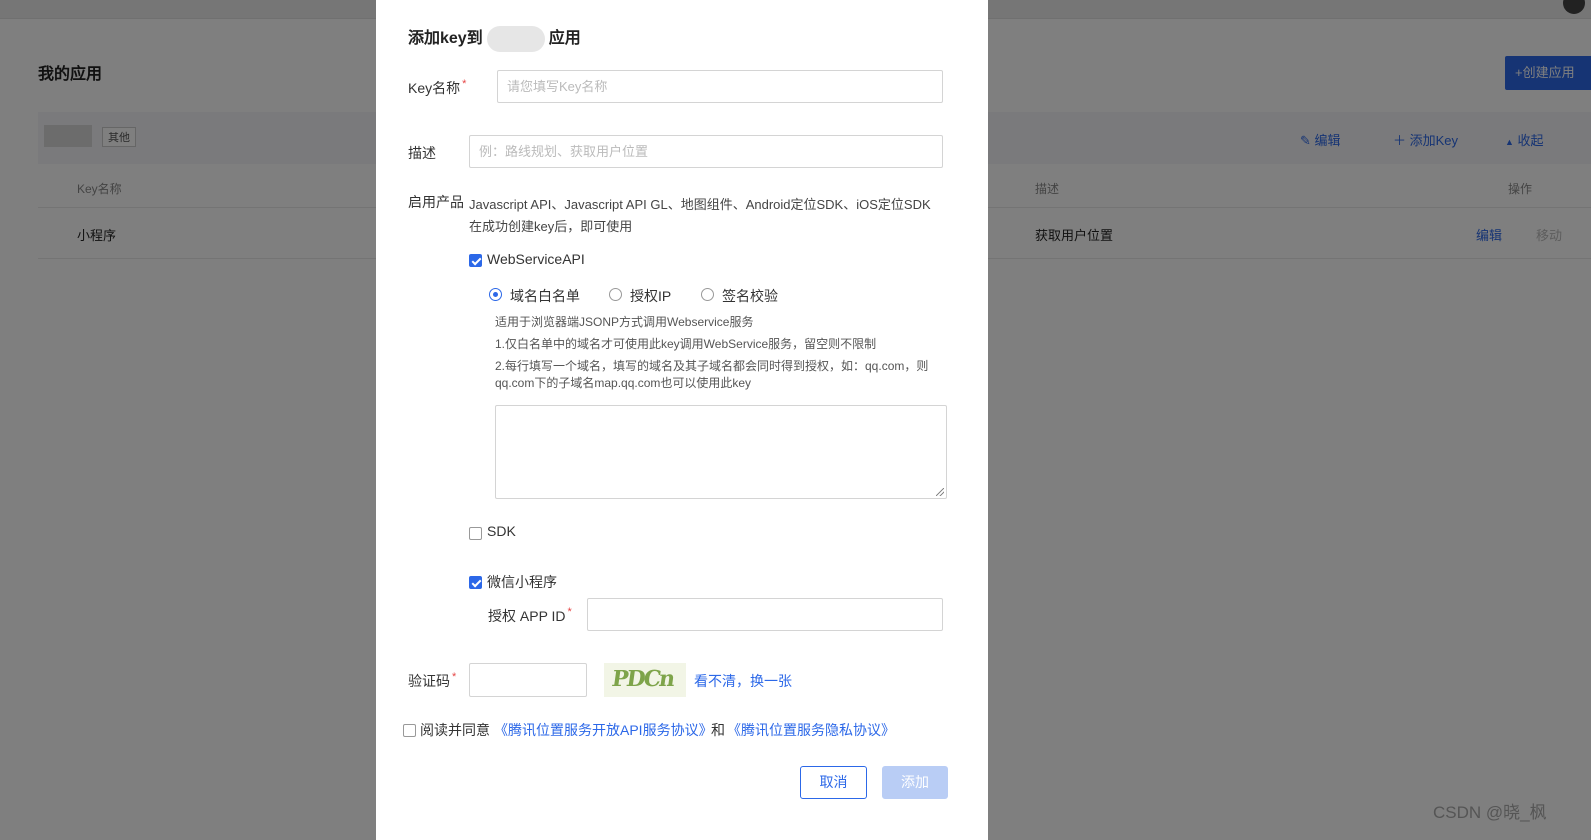 Image resolution: width=1591 pixels, height=840 pixels. I want to click on agreement-prefix: 阅读并同意, so click(455, 730).